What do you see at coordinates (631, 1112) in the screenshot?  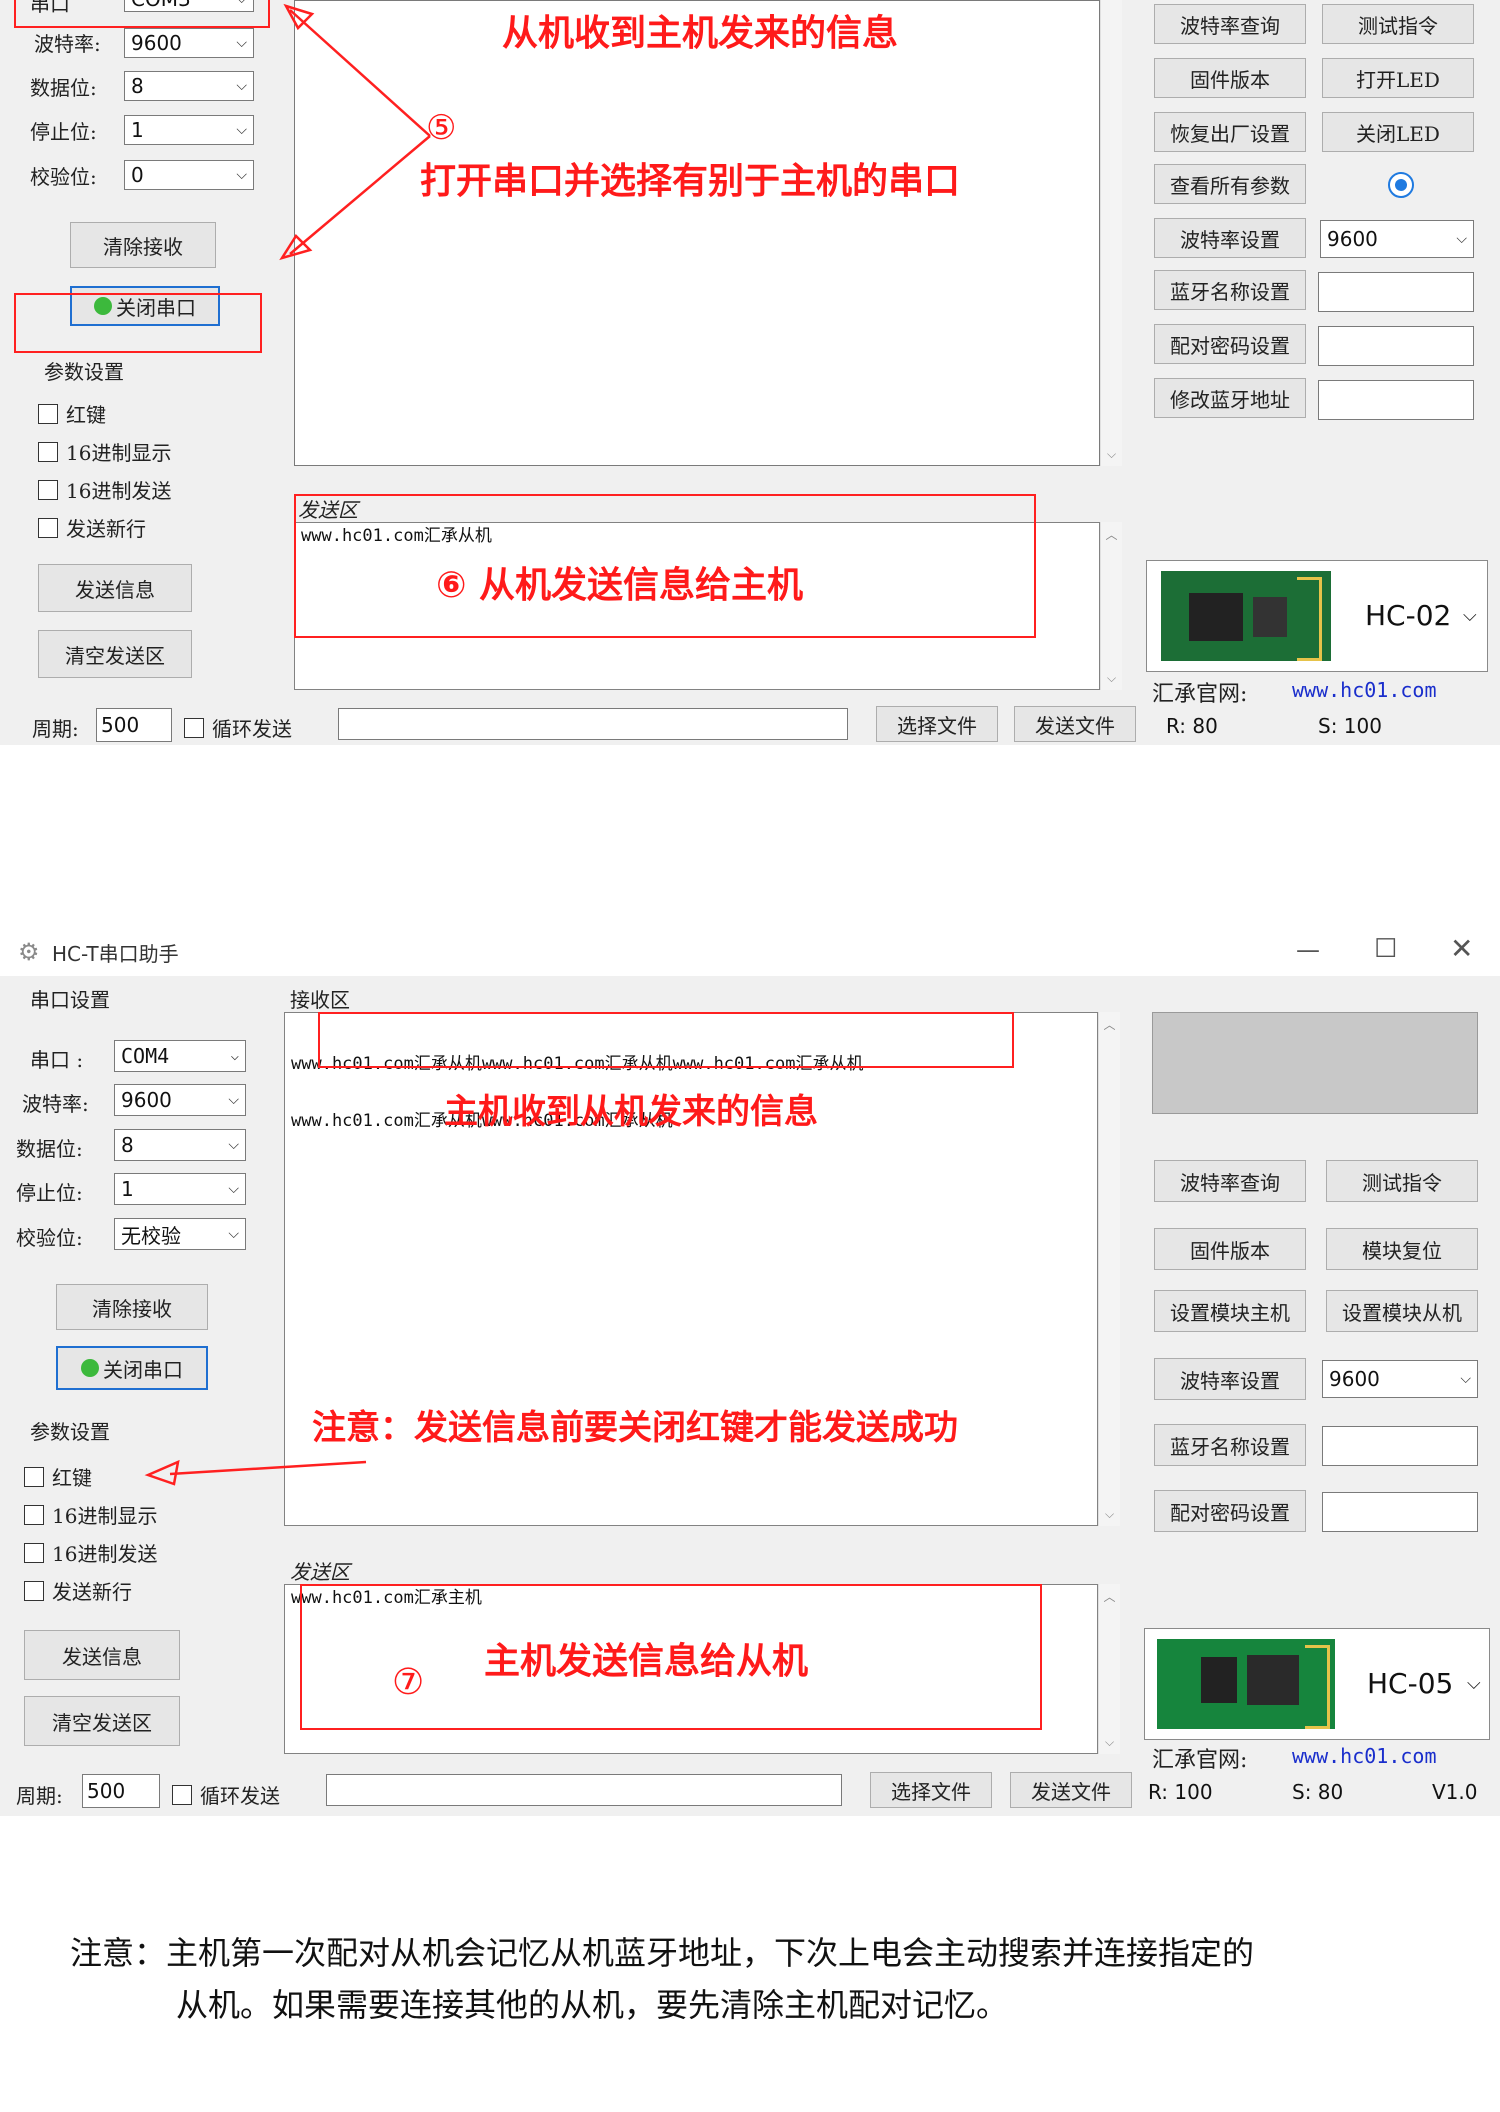 I see `note-master-received: 主机收到从机发来的信息` at bounding box center [631, 1112].